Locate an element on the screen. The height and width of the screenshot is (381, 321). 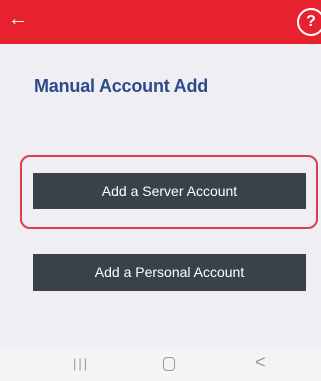
recents-icon: ||| is located at coordinates (81, 364).